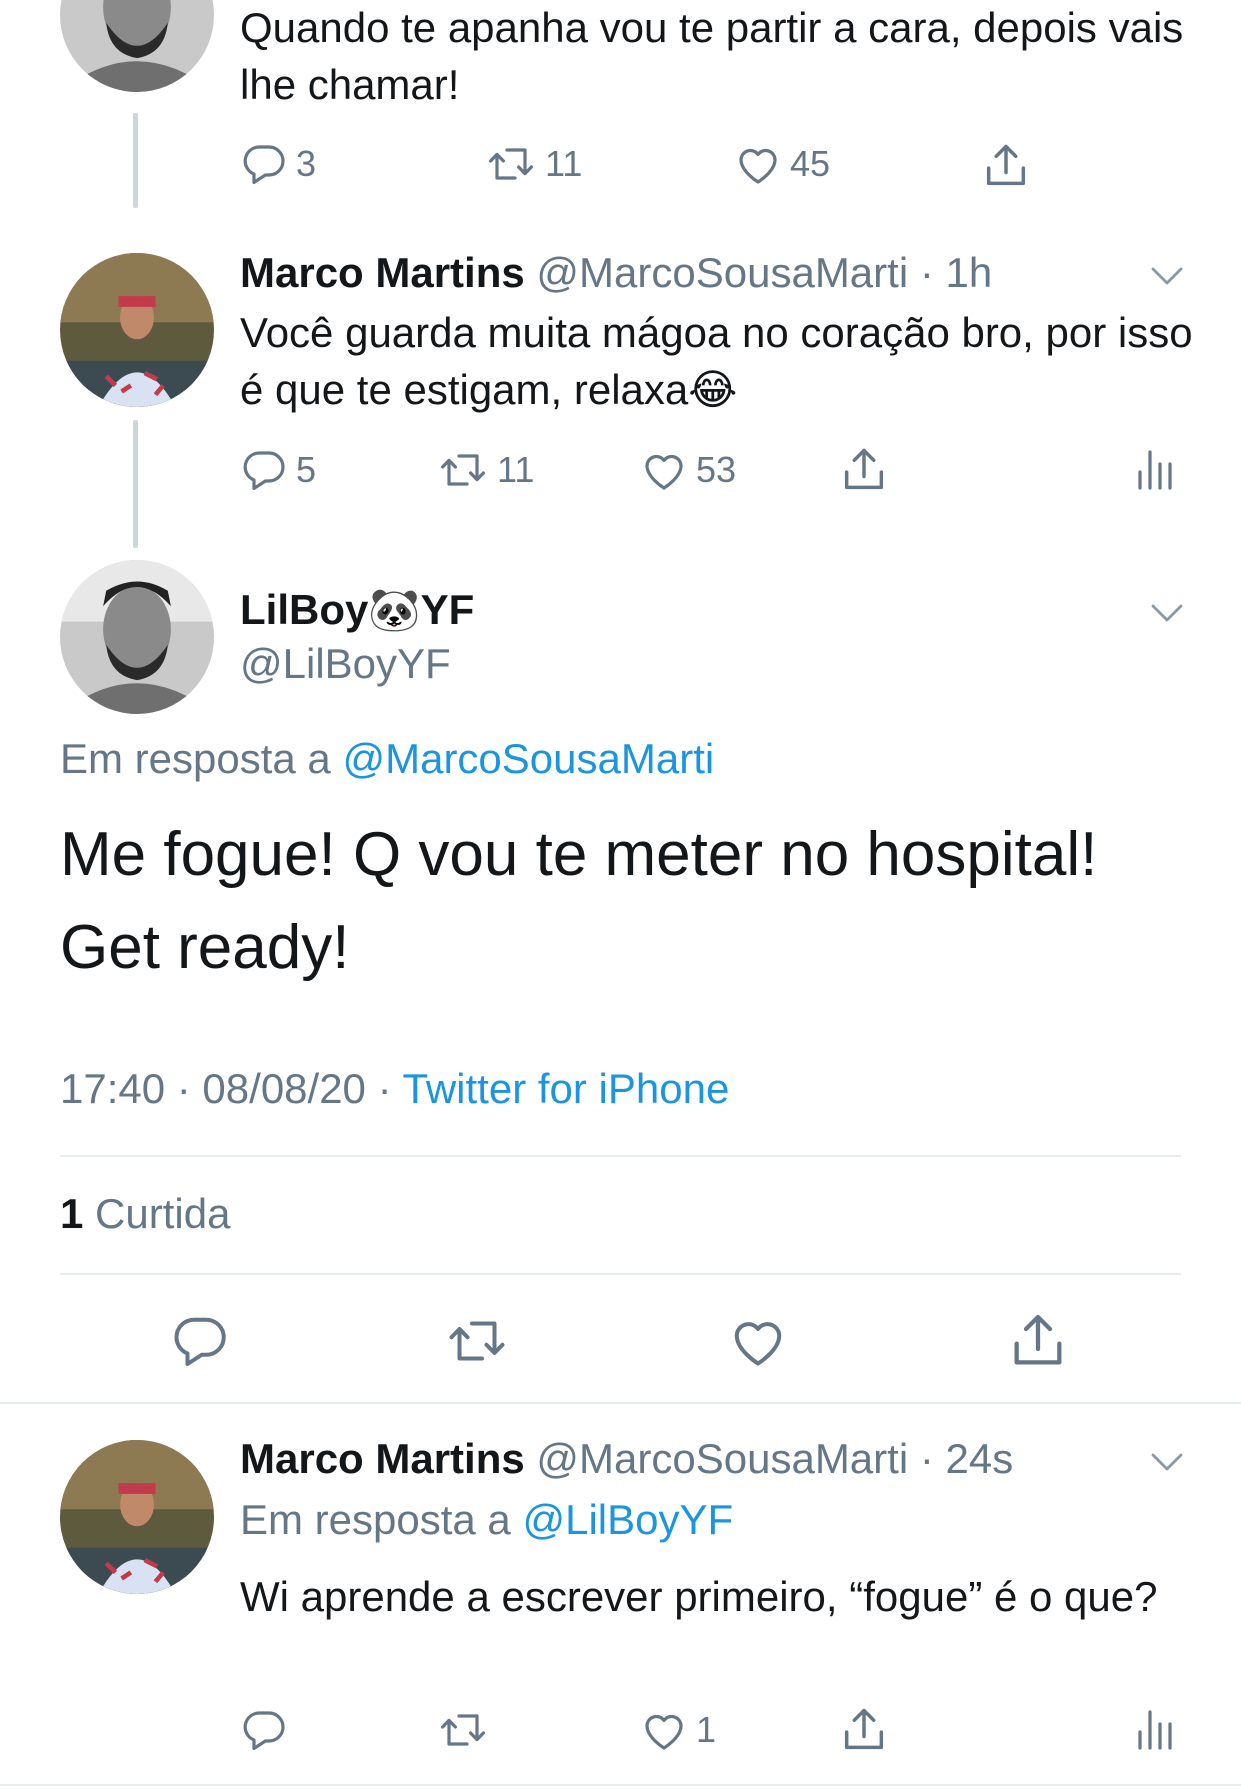 Image resolution: width=1241 pixels, height=1790 pixels. I want to click on reply-button: 5, so click(278, 470).